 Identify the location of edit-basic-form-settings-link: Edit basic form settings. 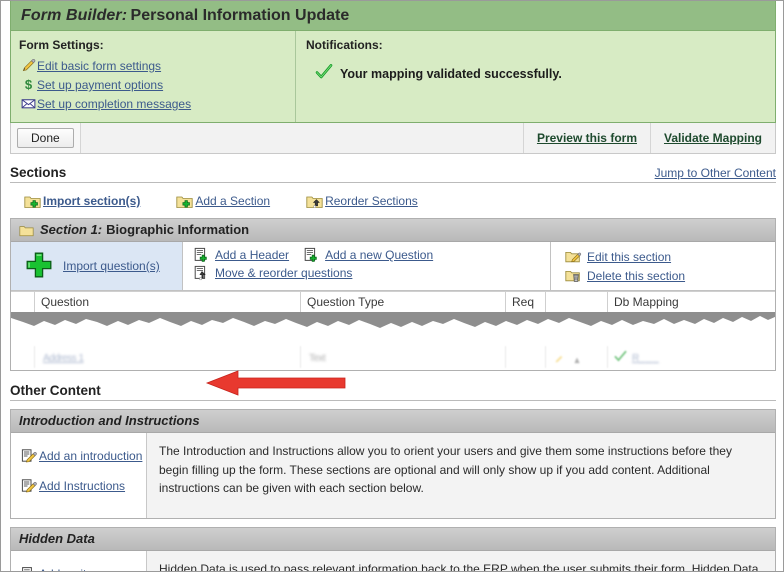
(99, 66).